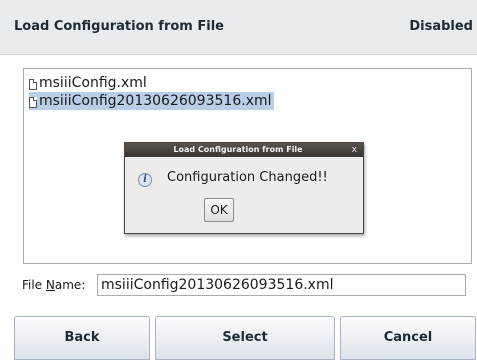 This screenshot has width=477, height=360. I want to click on file-item-name: msiiiConfig.xml, so click(93, 83).